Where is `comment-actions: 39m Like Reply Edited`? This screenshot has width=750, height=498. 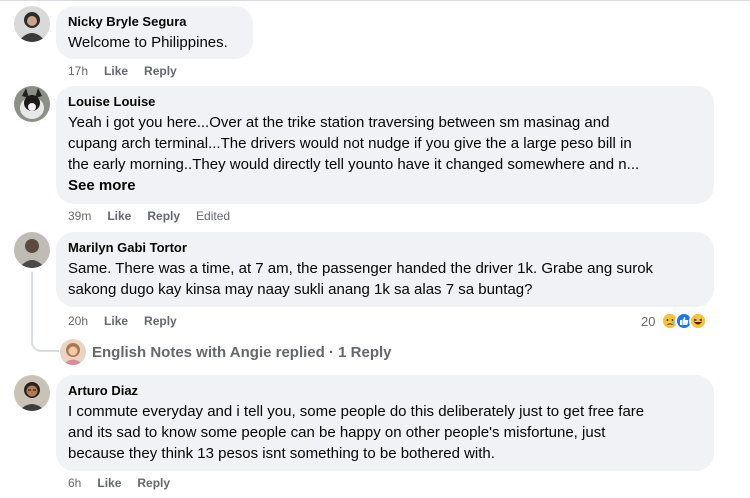
comment-actions: 39m Like Reply Edited is located at coordinates (157, 216).